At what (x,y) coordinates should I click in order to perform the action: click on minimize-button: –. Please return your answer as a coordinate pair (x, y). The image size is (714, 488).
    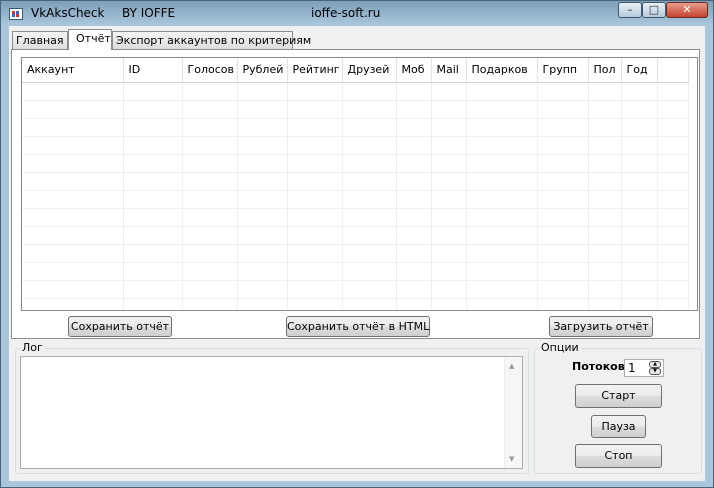
    Looking at the image, I should click on (630, 10).